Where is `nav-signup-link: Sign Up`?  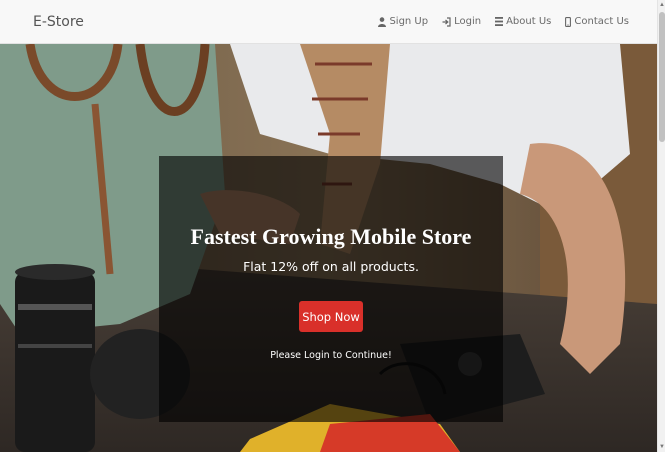
nav-signup-link: Sign Up is located at coordinates (403, 21).